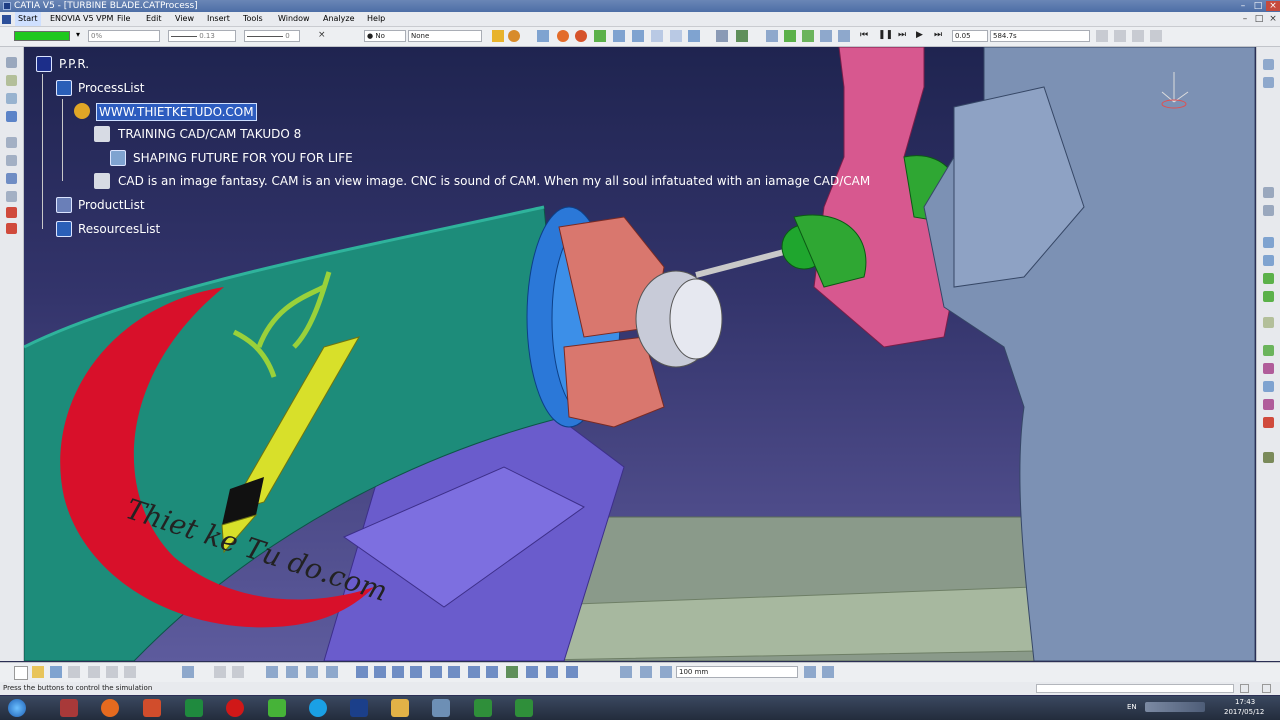  What do you see at coordinates (17, 708) in the screenshot?
I see `start-button-icon` at bounding box center [17, 708].